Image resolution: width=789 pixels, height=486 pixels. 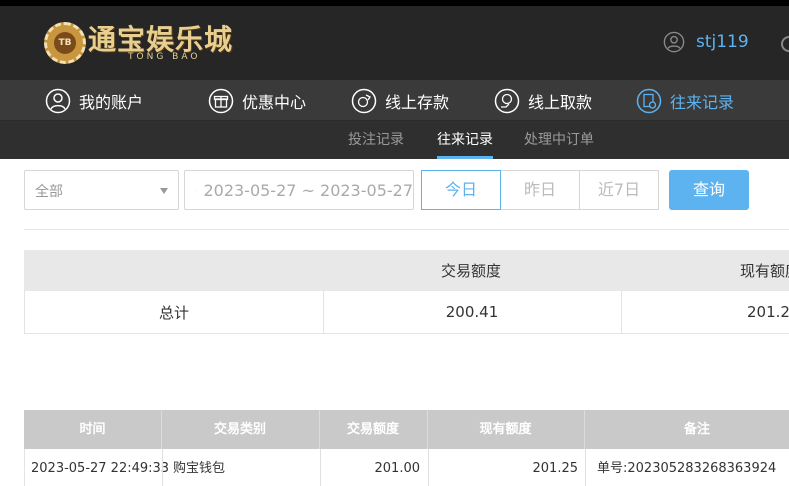 What do you see at coordinates (372, 429) in the screenshot?
I see `column-header-amount: 交易额度` at bounding box center [372, 429].